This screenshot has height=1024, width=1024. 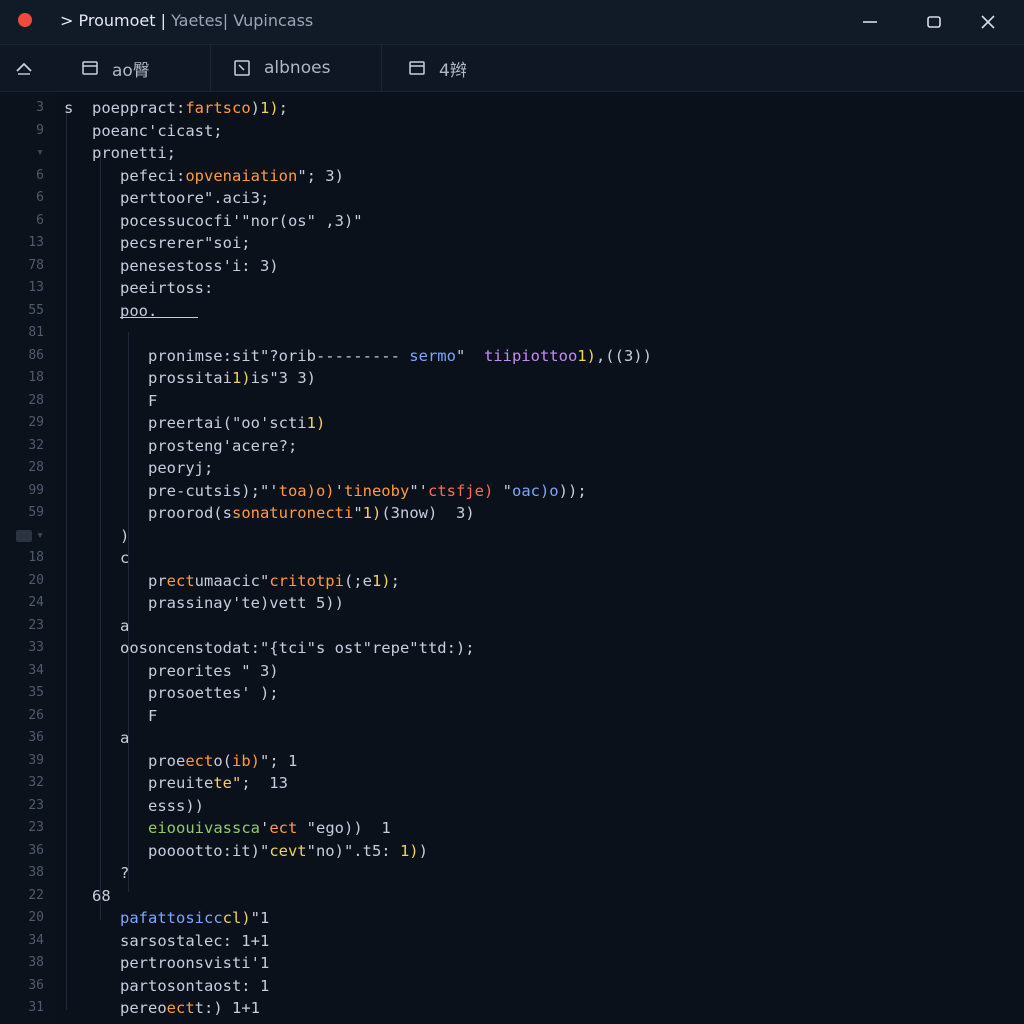 I want to click on code-line: prectumaacic"critotpi(;e1);, so click(x=232, y=581).